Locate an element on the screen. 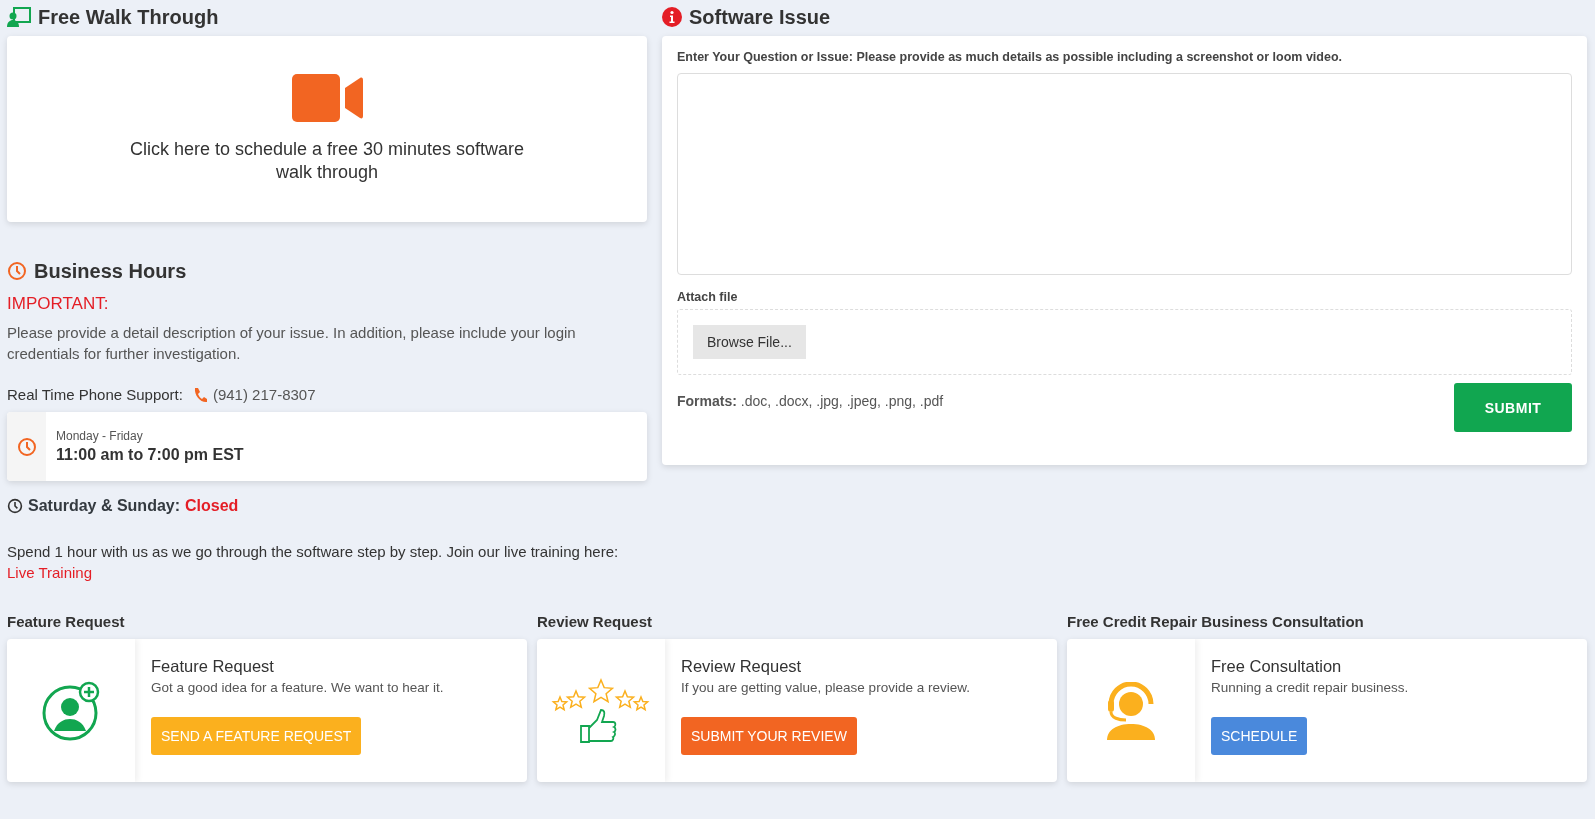 The image size is (1595, 819). video-camera-icon is located at coordinates (327, 98).